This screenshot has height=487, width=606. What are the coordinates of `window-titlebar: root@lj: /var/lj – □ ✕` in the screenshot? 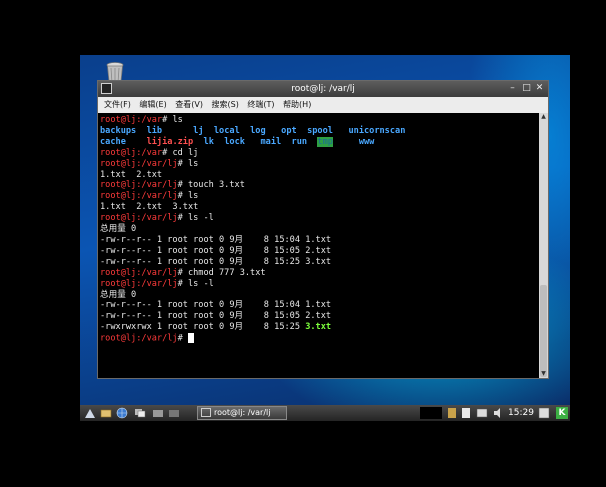 It's located at (323, 89).